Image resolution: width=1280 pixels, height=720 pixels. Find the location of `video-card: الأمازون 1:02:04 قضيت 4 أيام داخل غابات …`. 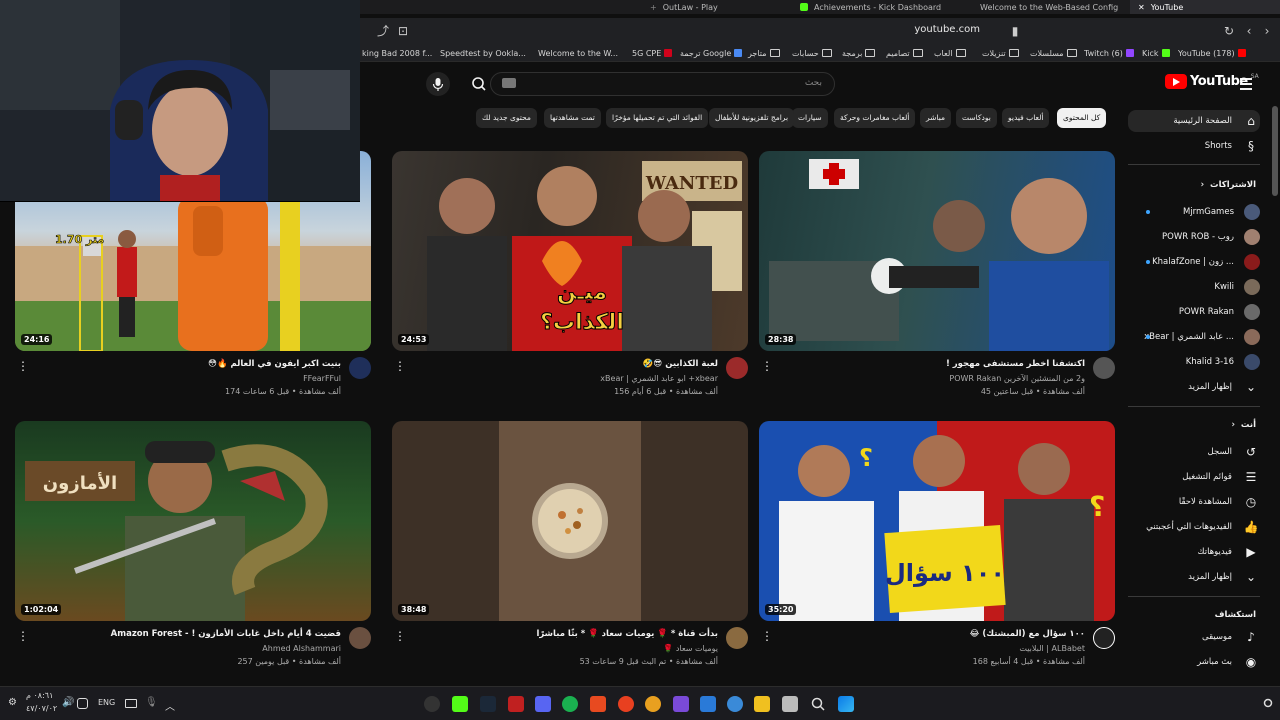

video-card: الأمازون 1:02:04 قضيت 4 أيام داخل غابات … is located at coordinates (193, 554).